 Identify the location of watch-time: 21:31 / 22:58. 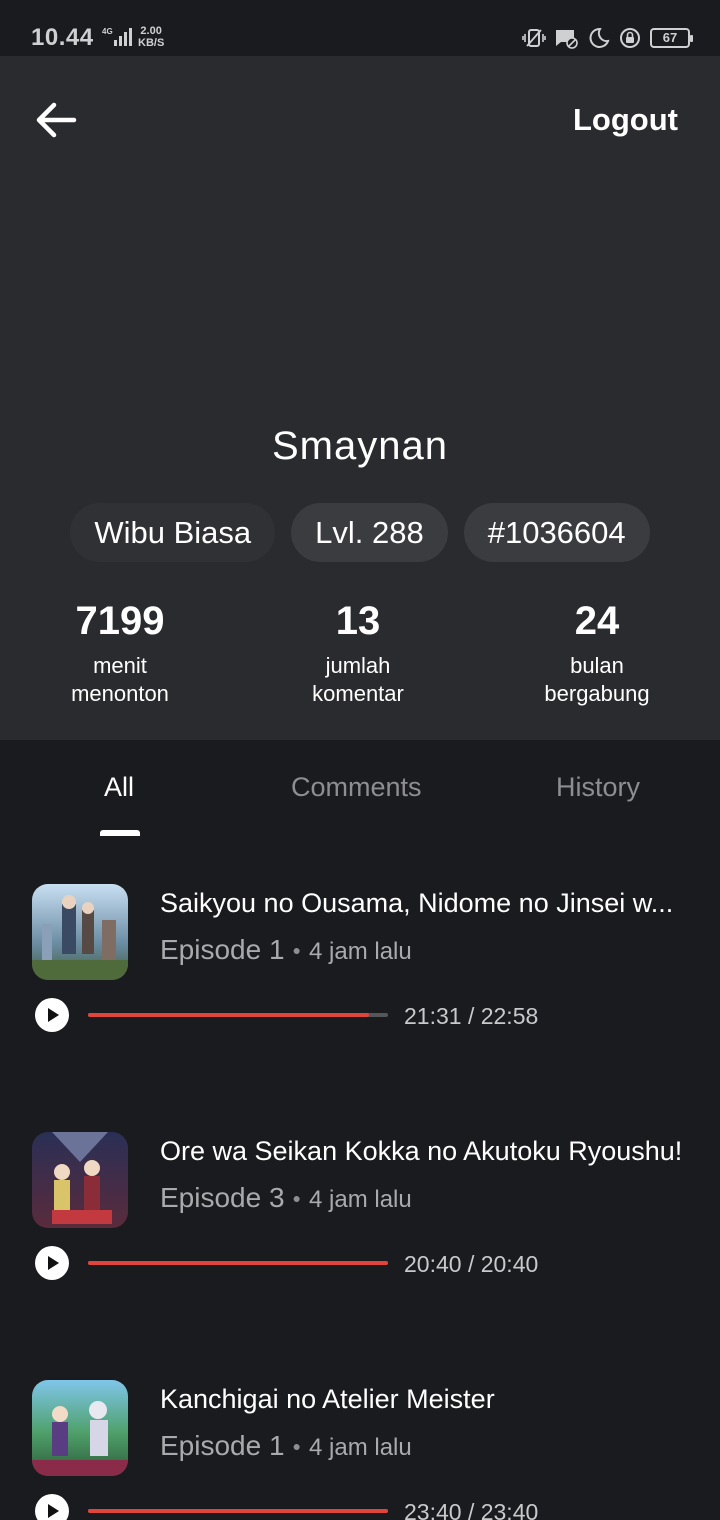
(471, 1016).